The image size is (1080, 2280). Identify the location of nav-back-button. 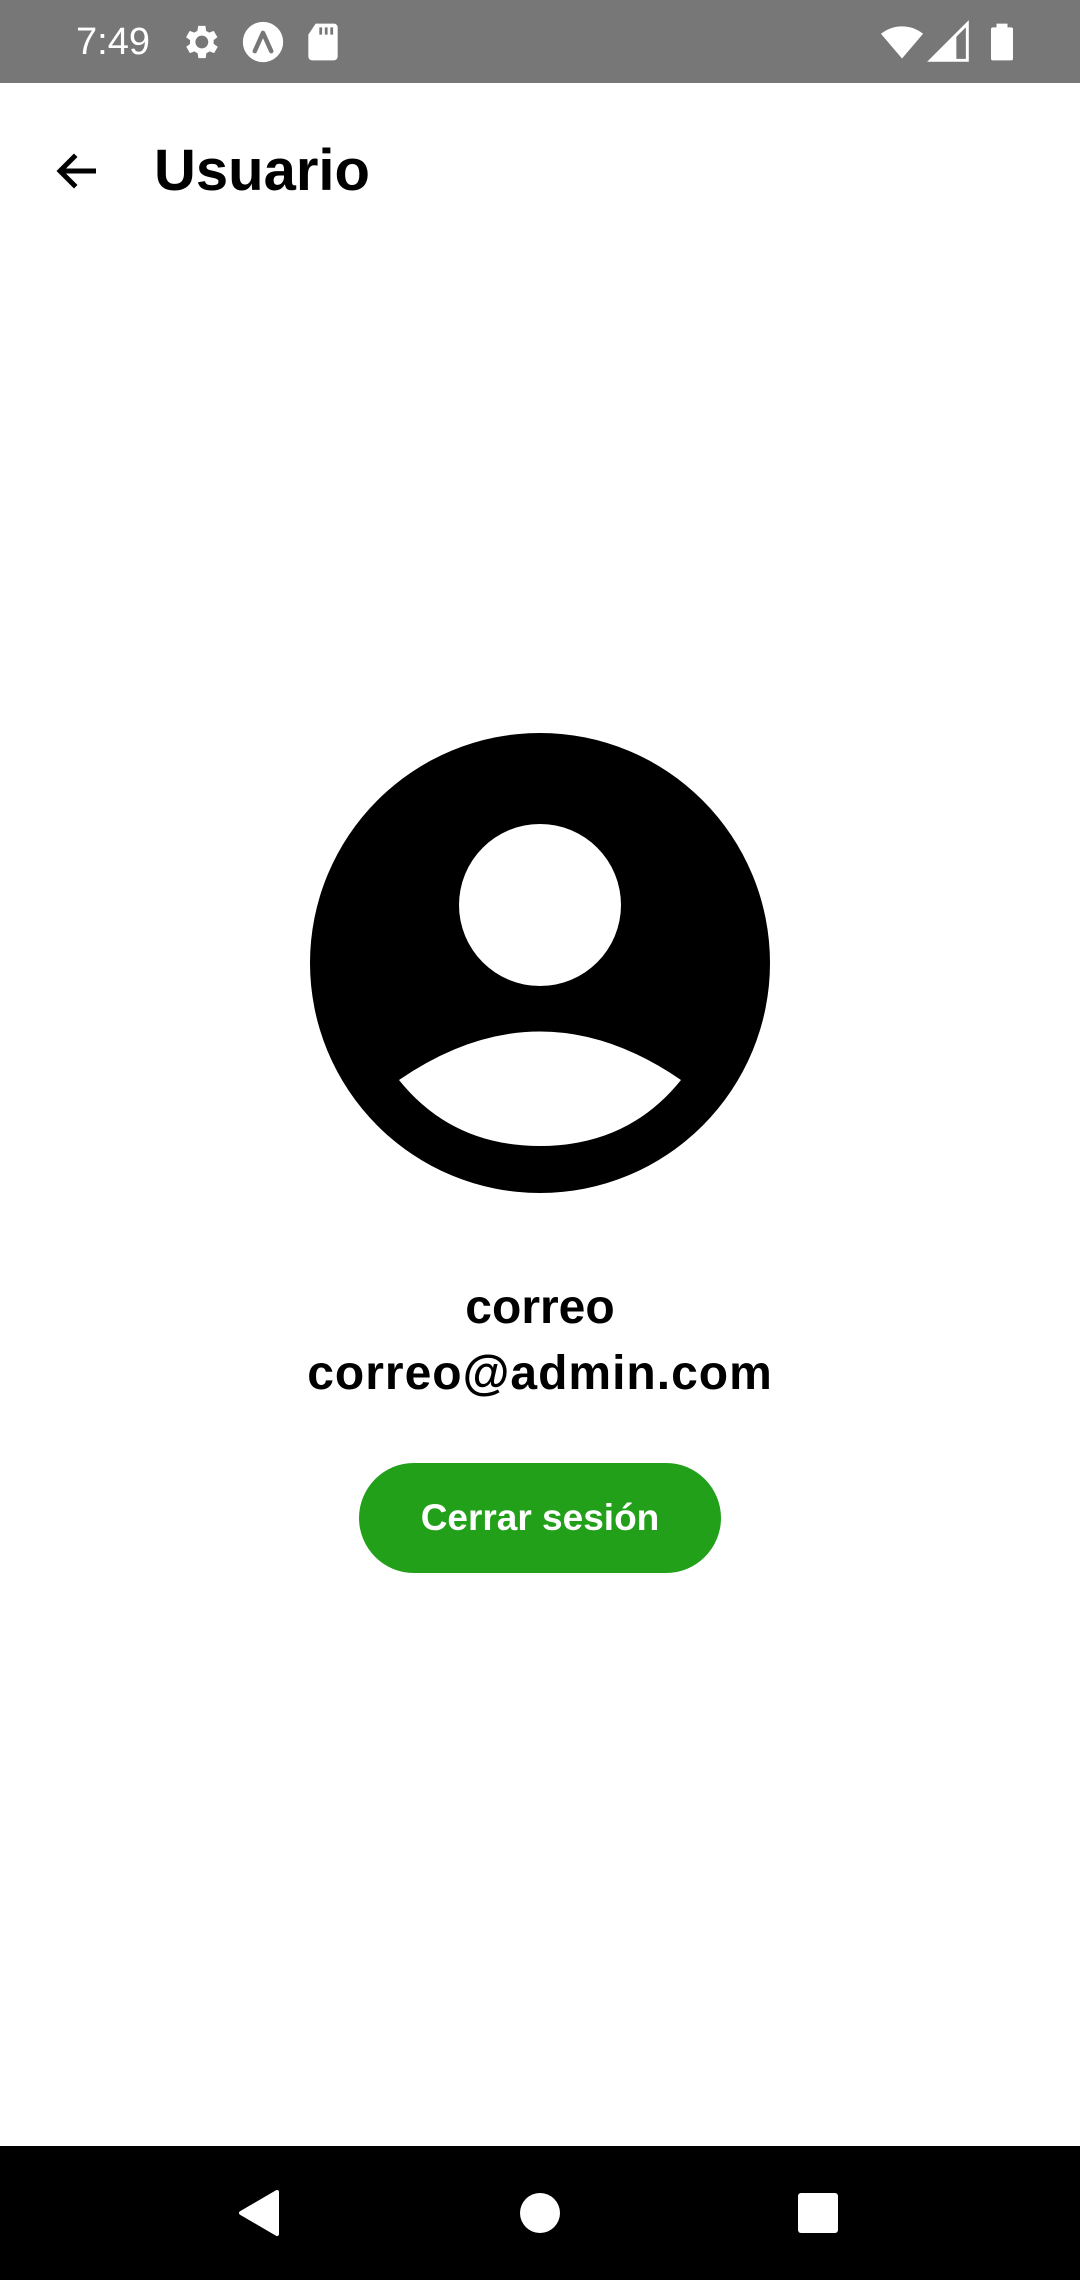
(258, 2213).